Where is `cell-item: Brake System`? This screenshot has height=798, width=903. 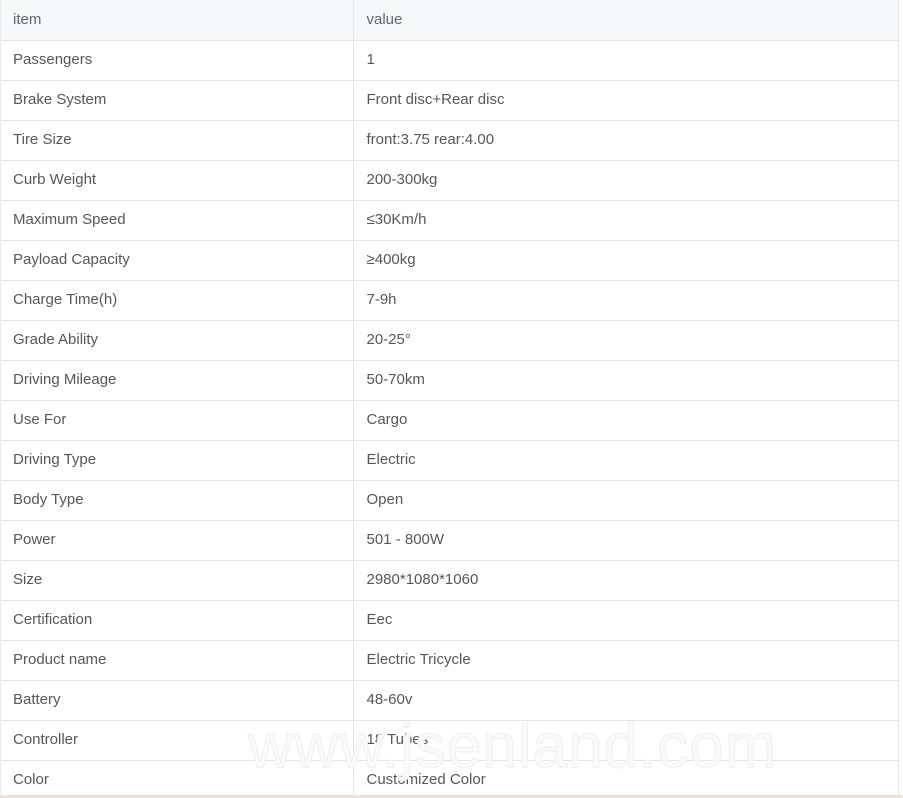 cell-item: Brake System is located at coordinates (177, 100).